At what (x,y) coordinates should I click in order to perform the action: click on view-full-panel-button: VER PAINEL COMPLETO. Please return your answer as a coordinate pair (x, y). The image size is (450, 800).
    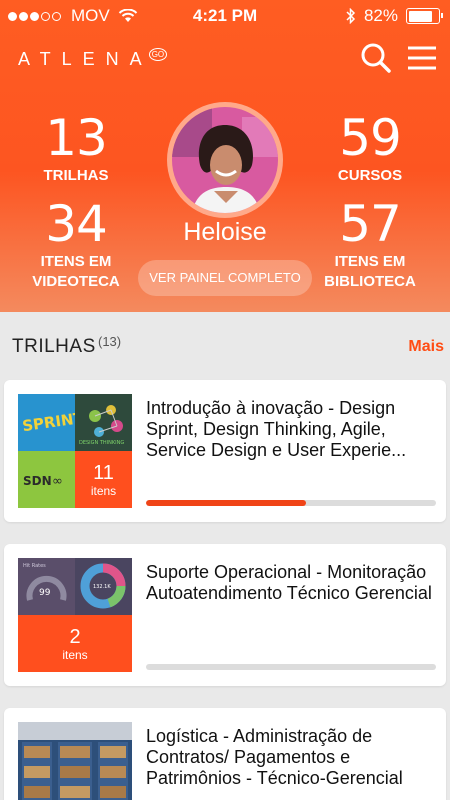
    Looking at the image, I should click on (225, 278).